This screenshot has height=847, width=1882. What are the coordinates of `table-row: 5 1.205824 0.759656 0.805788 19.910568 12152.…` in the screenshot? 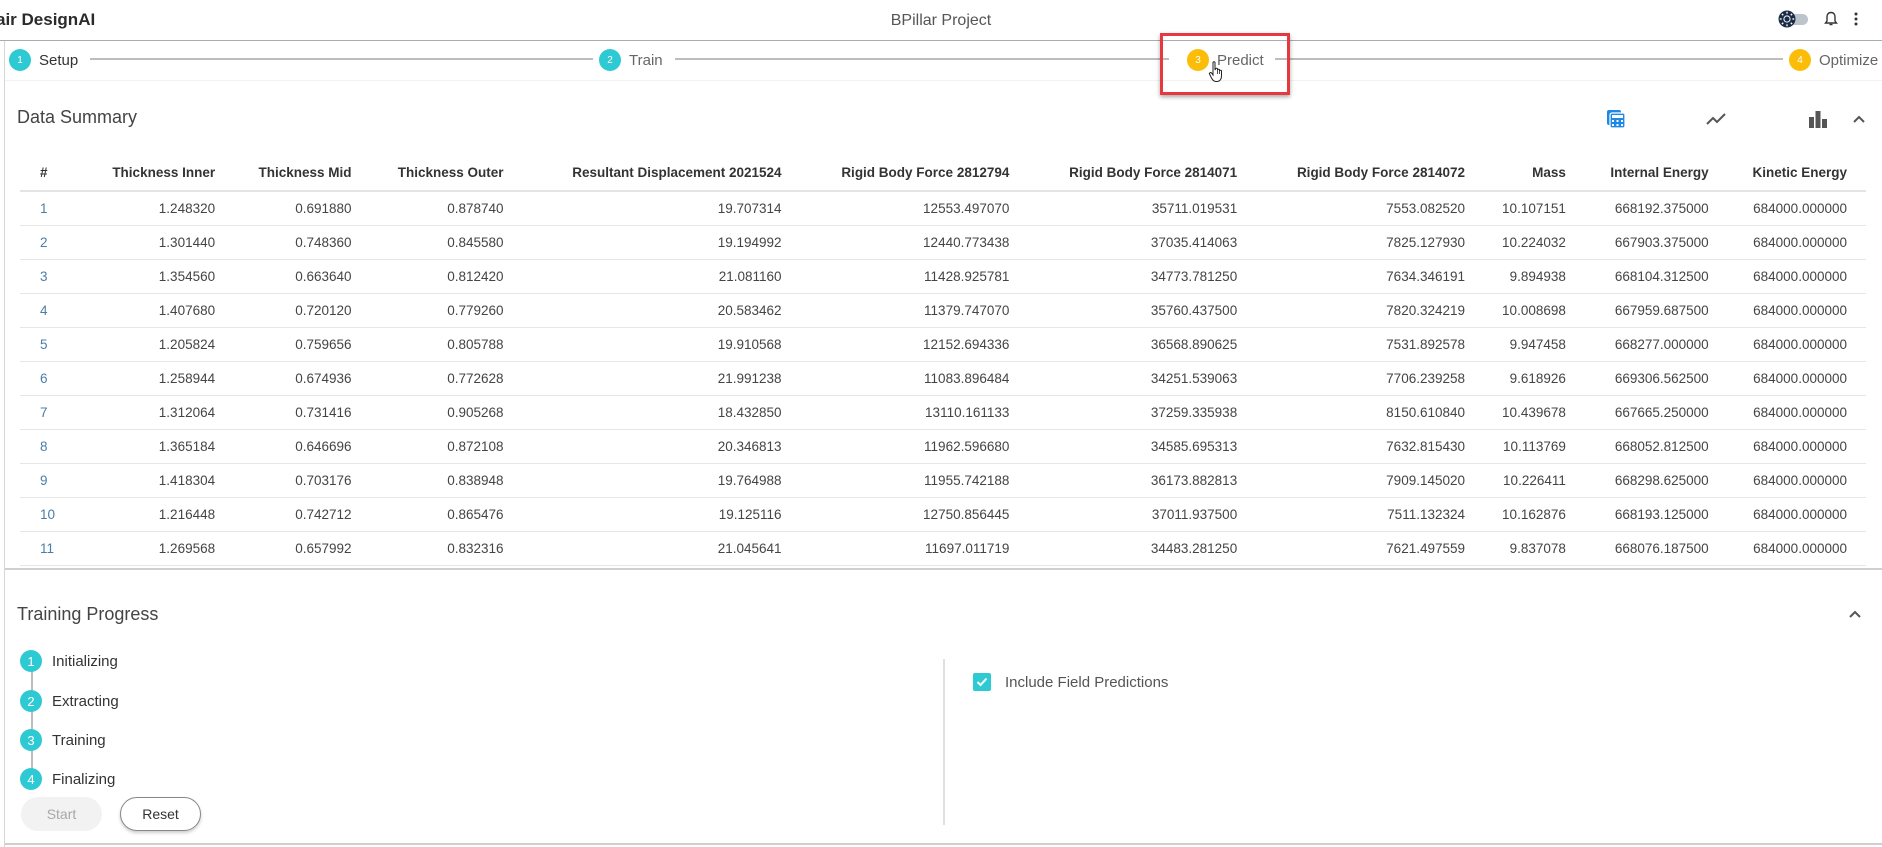 It's located at (943, 344).